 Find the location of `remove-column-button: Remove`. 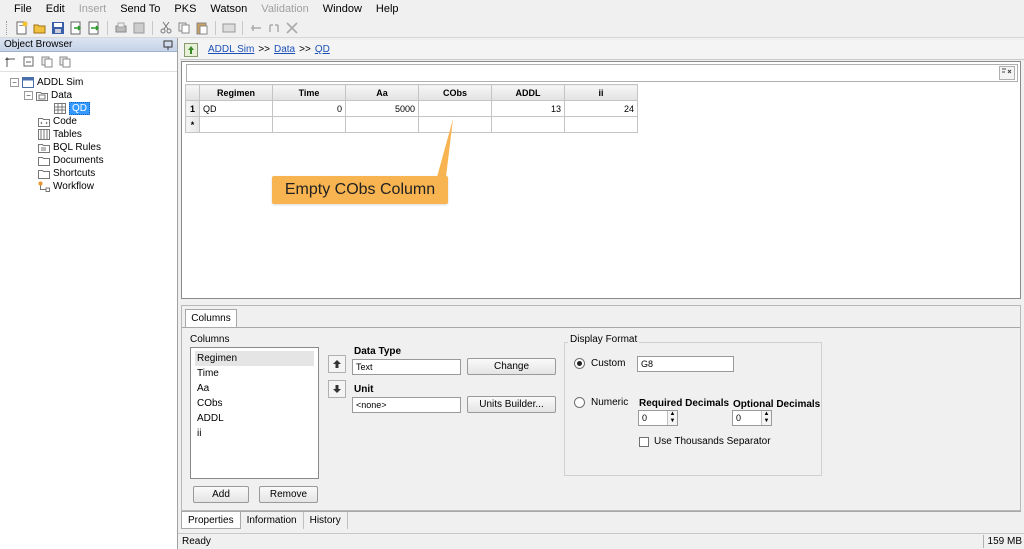

remove-column-button: Remove is located at coordinates (288, 494).